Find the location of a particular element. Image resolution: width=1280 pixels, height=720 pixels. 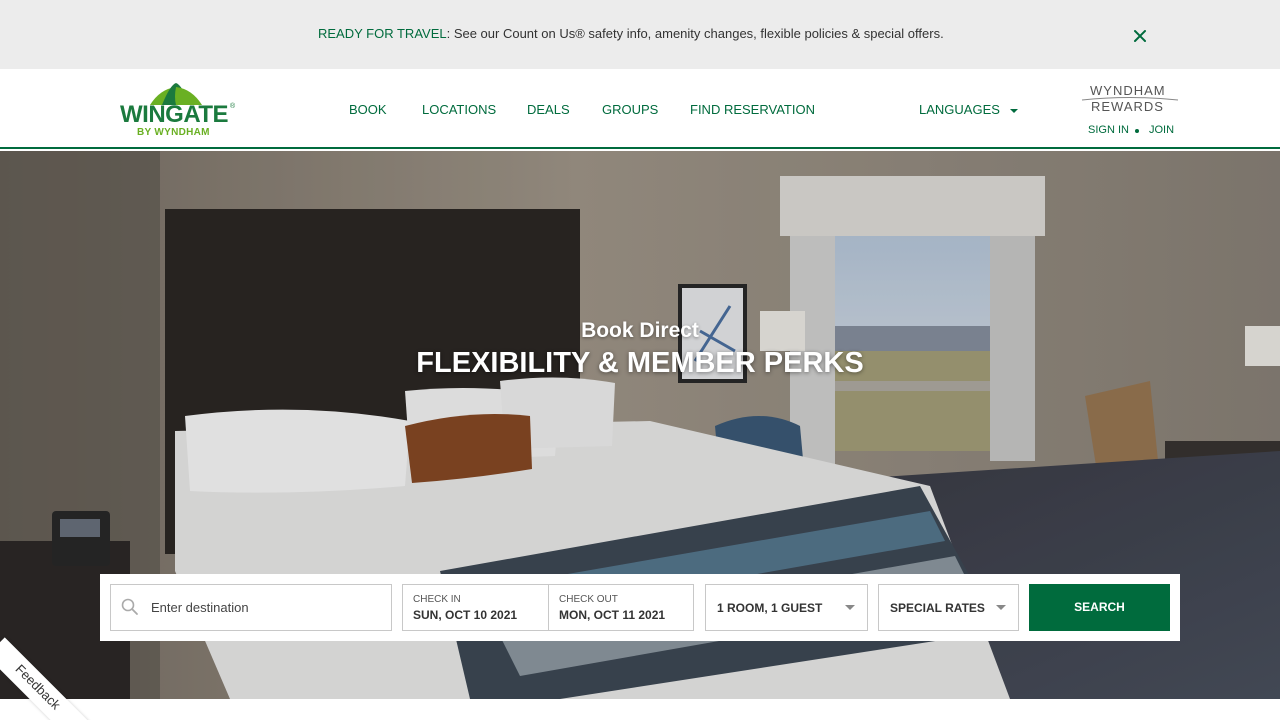

logo-subtitle: BY WYNDHAM is located at coordinates (173, 132).